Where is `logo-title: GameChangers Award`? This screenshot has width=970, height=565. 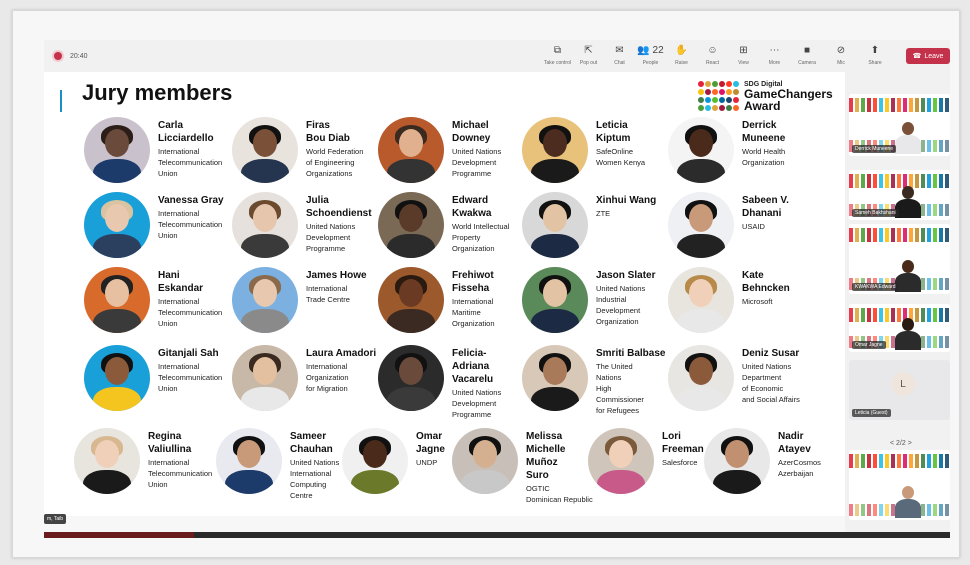 logo-title: GameChangers Award is located at coordinates (788, 100).